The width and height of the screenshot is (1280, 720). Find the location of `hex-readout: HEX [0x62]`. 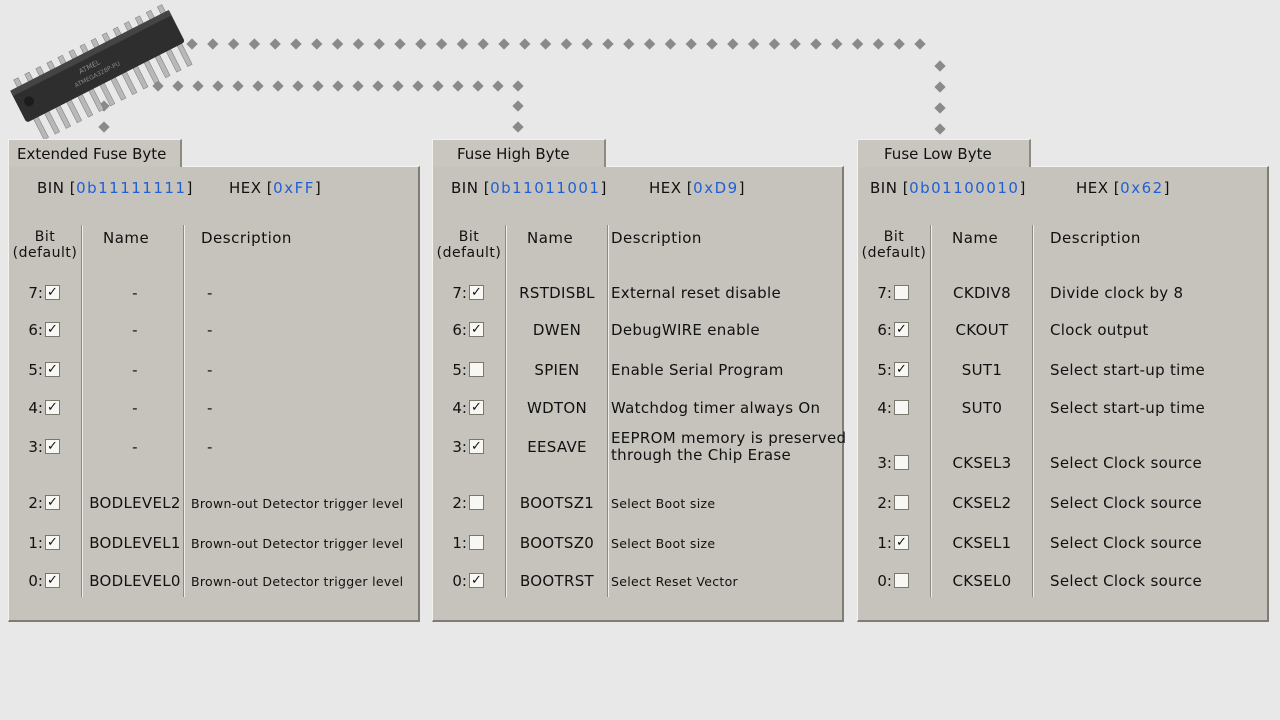

hex-readout: HEX [0x62] is located at coordinates (1123, 188).